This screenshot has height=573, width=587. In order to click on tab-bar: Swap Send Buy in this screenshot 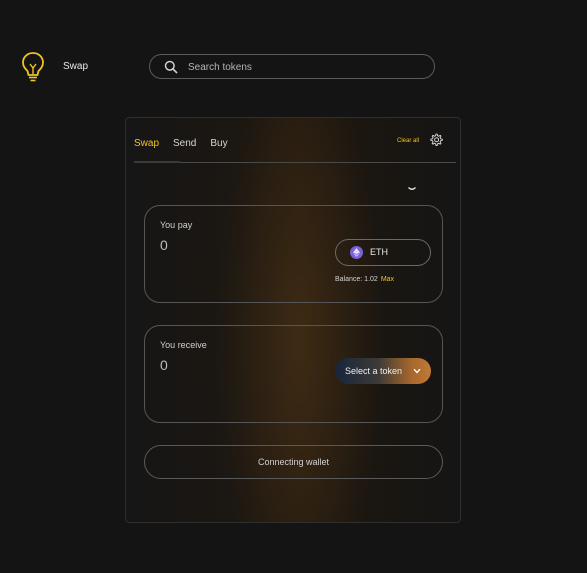, I will do `click(188, 143)`.